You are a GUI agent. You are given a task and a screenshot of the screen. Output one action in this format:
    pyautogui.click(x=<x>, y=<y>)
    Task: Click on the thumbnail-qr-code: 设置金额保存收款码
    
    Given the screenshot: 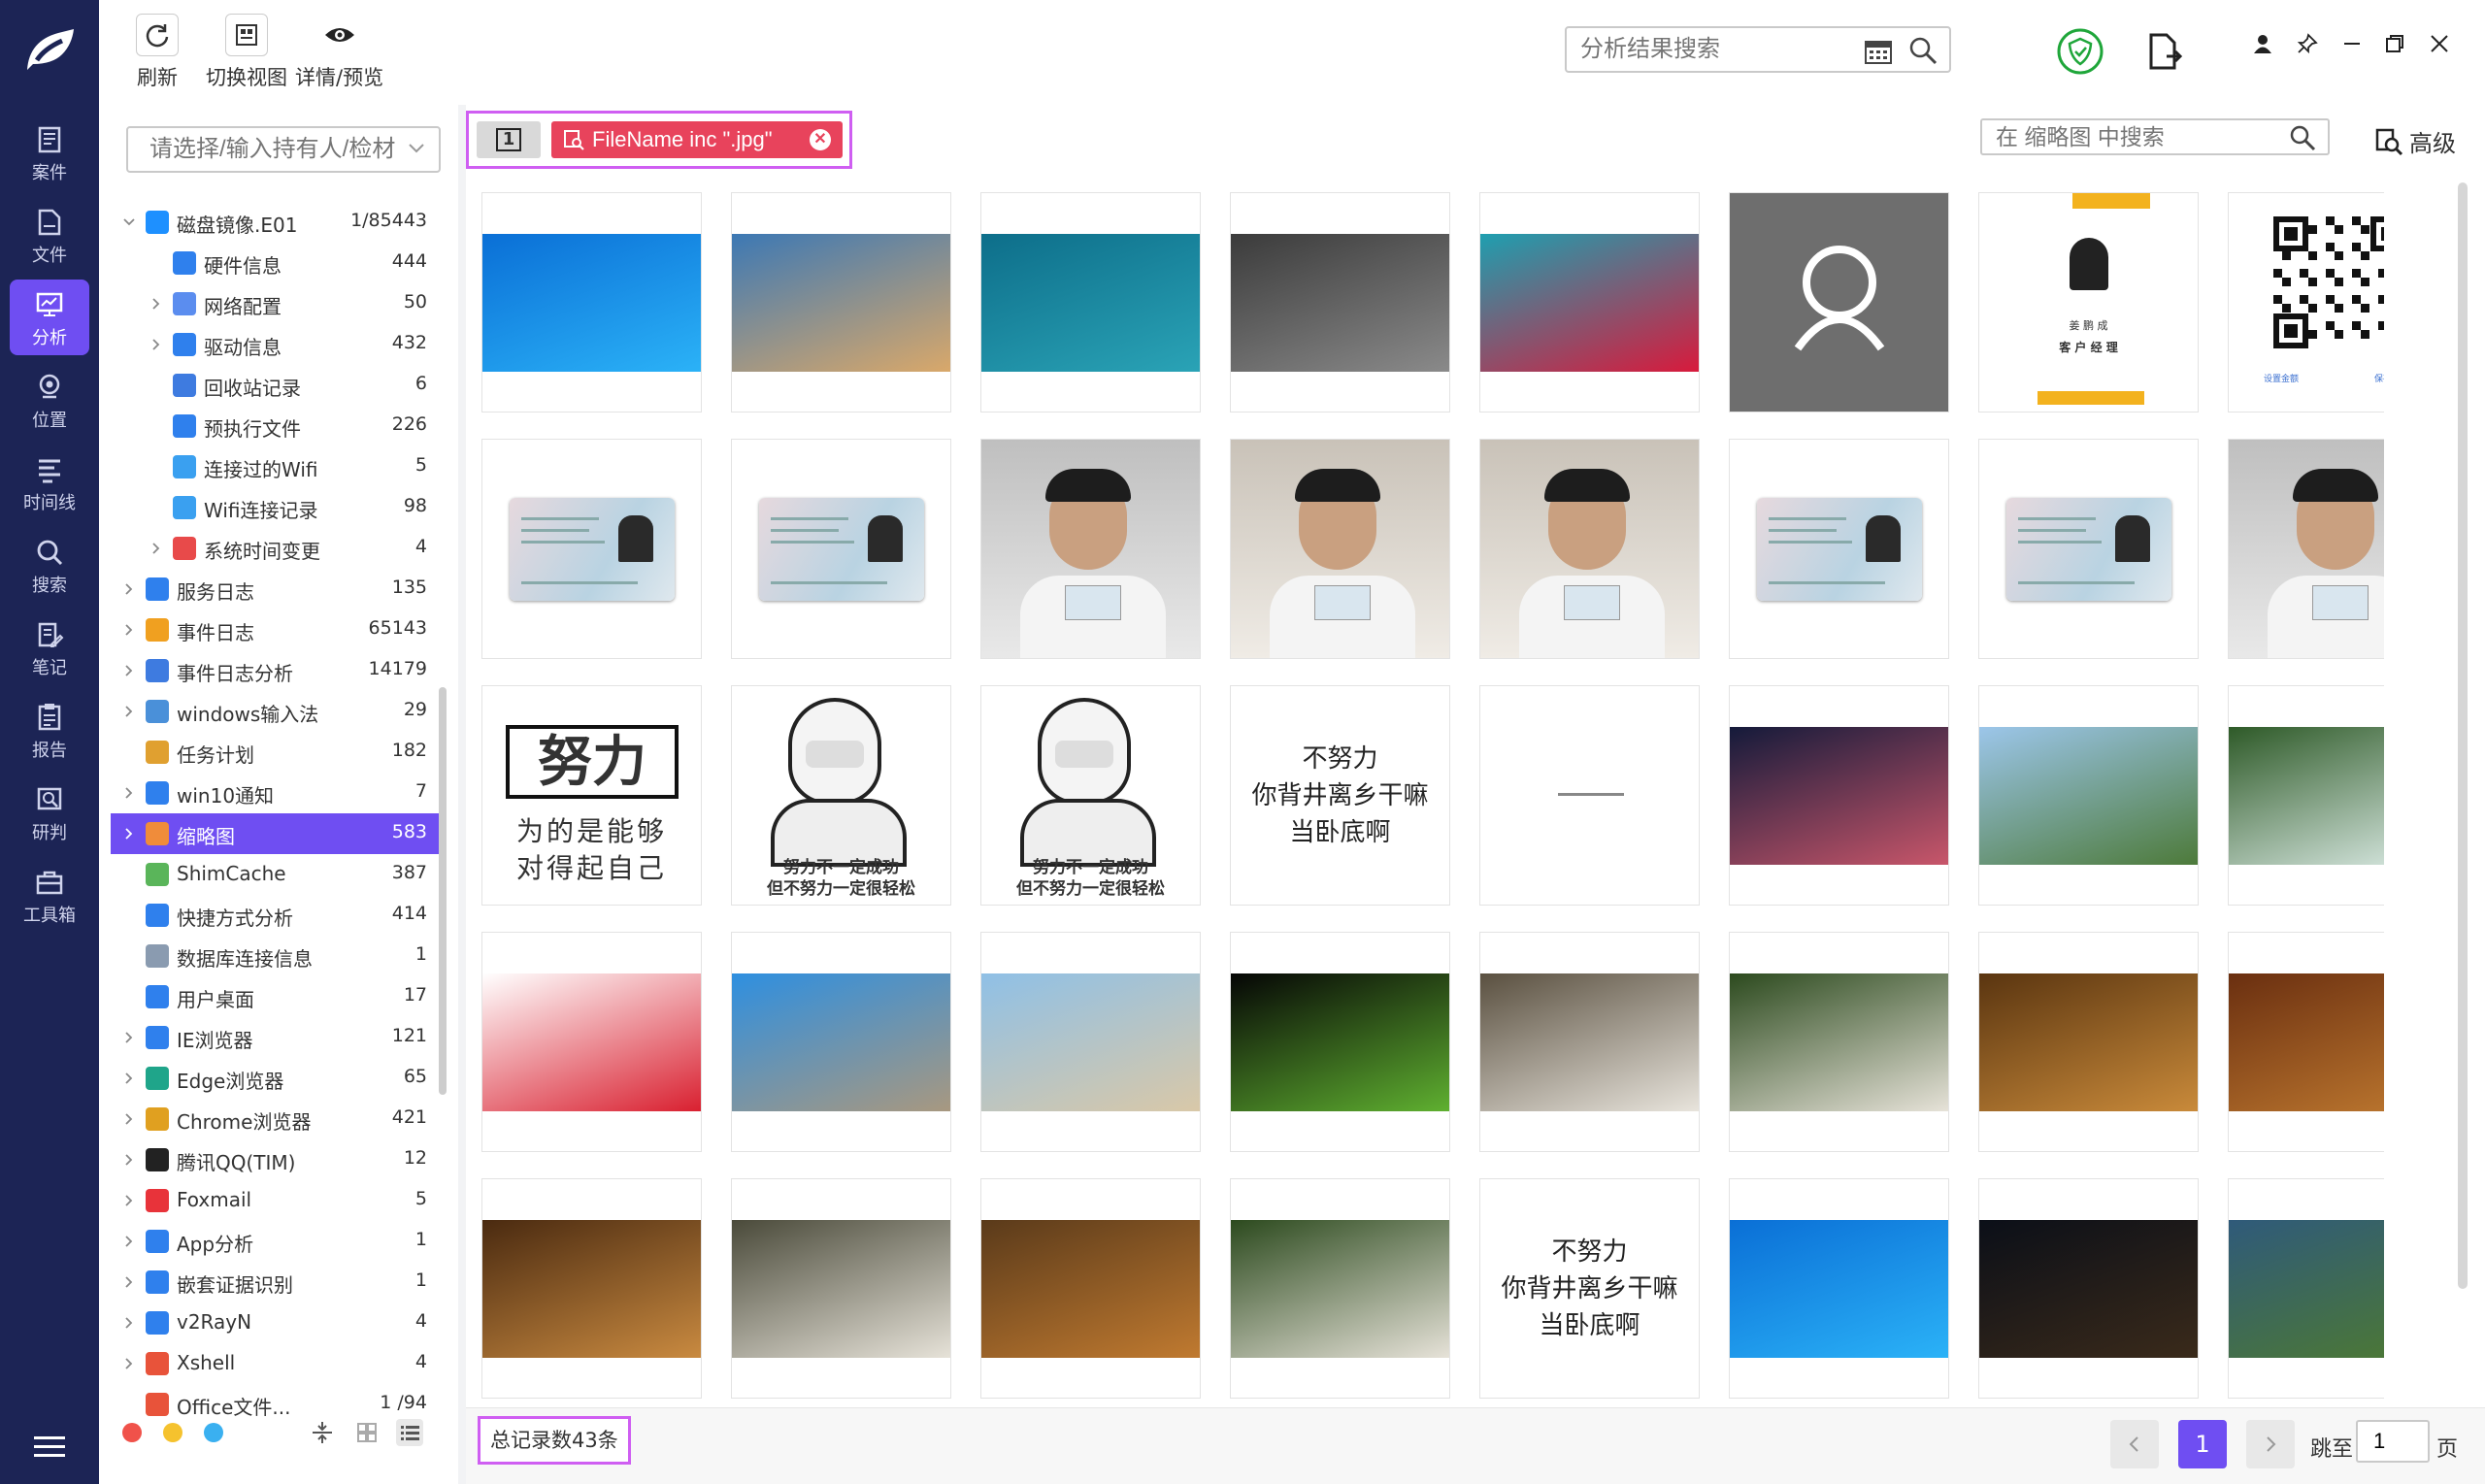 What is the action you would take?
    pyautogui.click(x=2306, y=302)
    